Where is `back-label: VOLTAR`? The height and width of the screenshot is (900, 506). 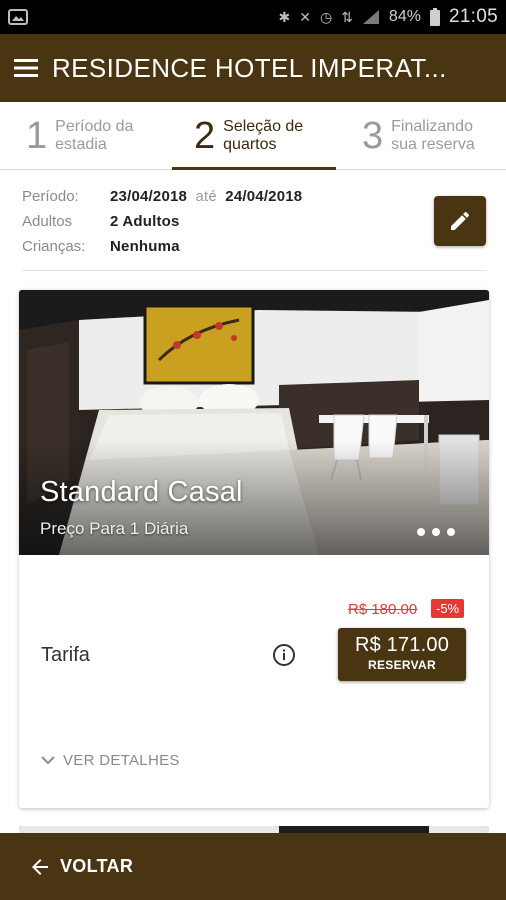
back-label: VOLTAR is located at coordinates (97, 866).